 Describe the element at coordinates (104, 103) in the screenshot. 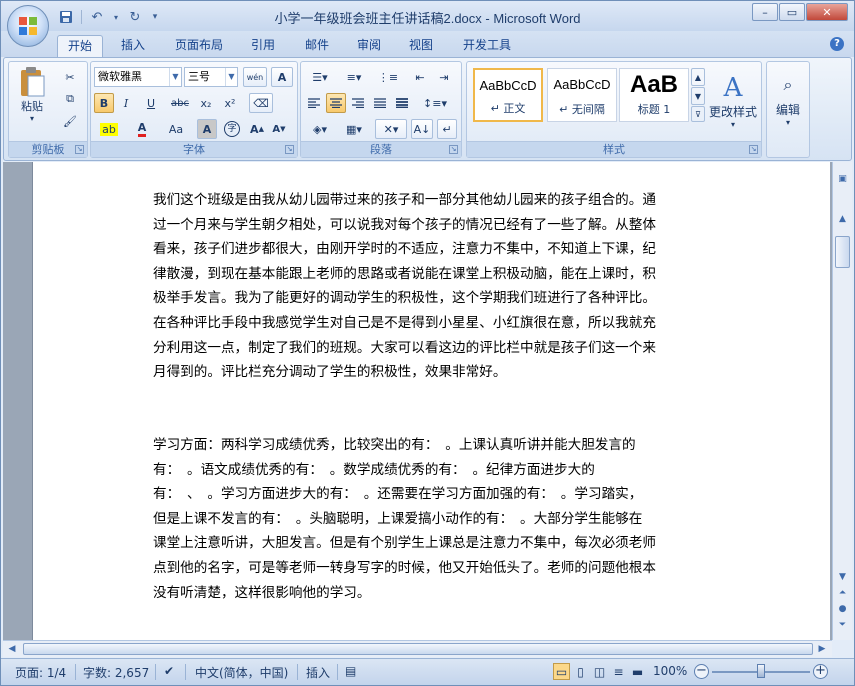

I see `bold-button: B` at that location.